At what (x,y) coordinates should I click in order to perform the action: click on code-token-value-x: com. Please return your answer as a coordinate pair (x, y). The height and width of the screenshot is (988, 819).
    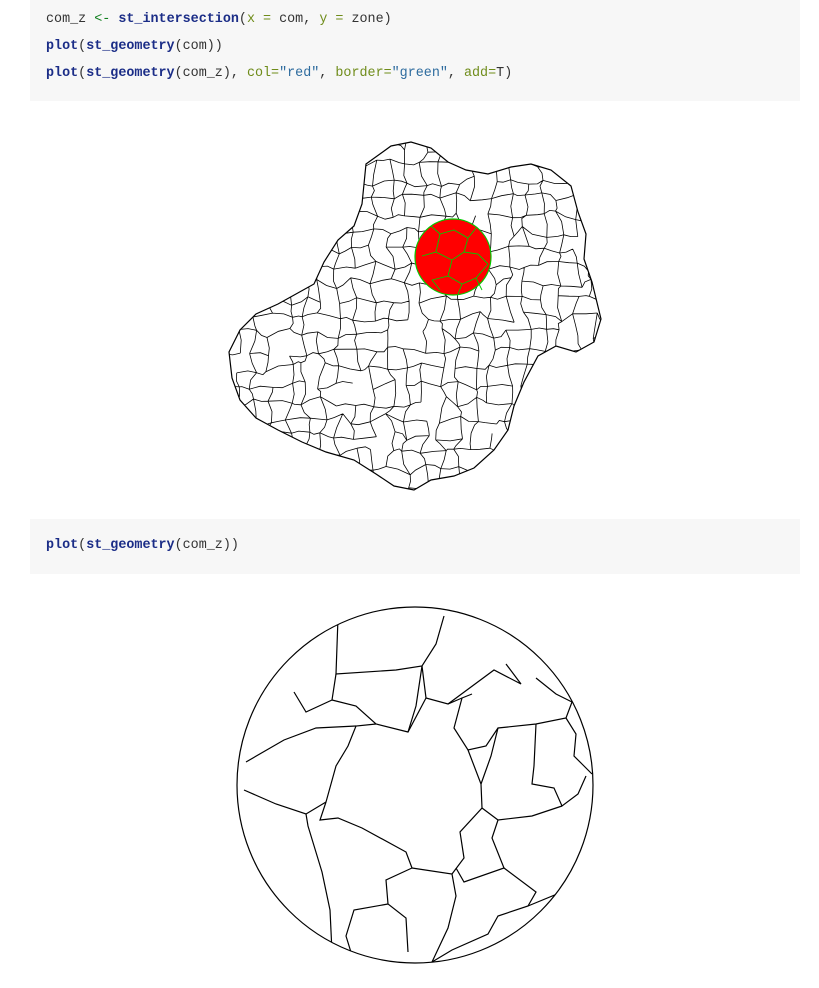
    Looking at the image, I should click on (291, 19).